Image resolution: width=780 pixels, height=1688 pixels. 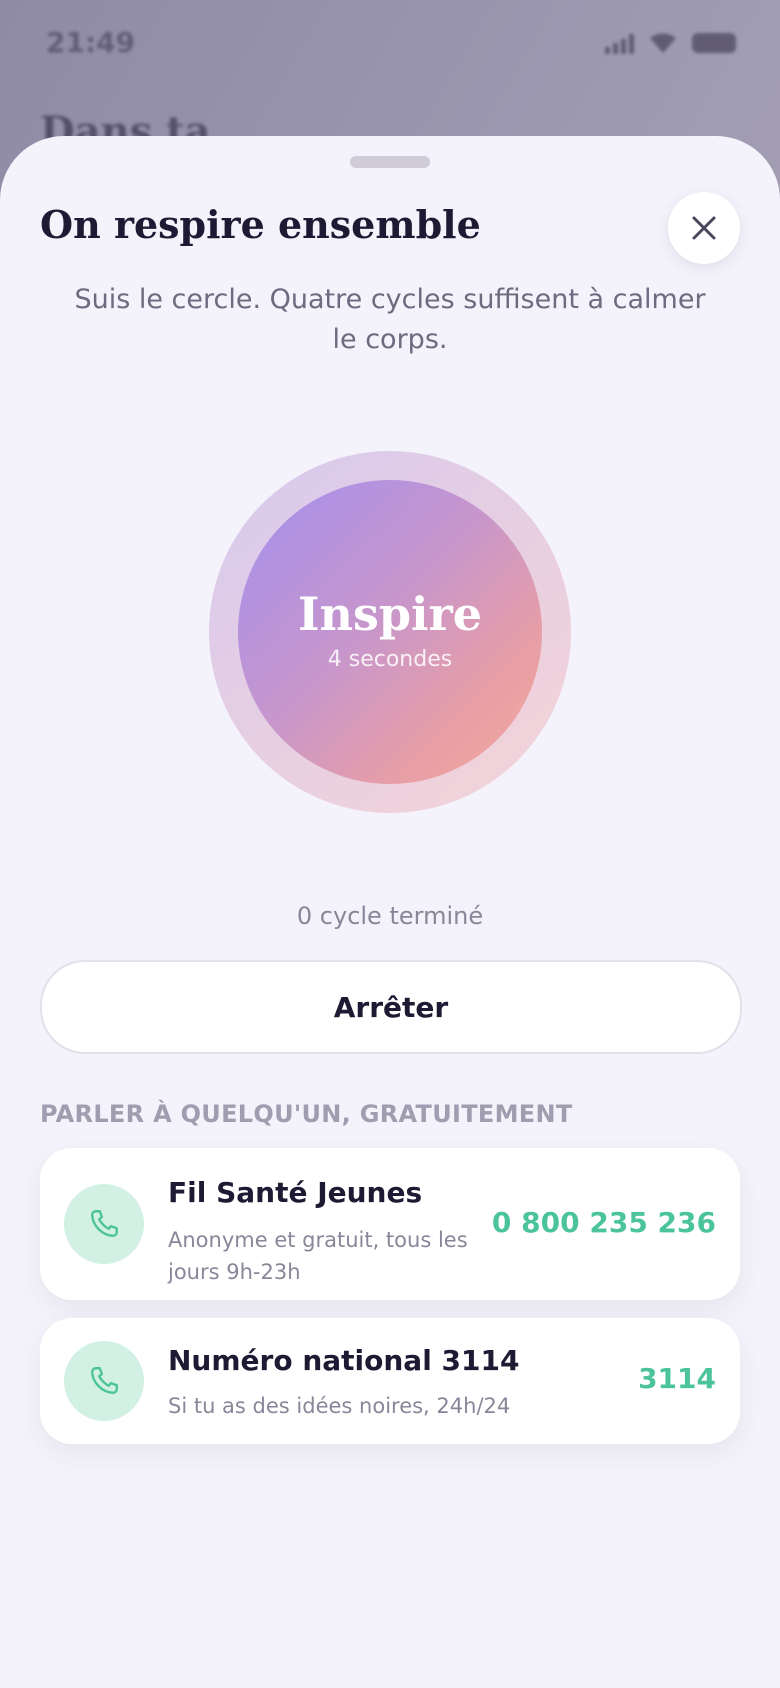 What do you see at coordinates (619, 43) in the screenshot?
I see `signal-icon` at bounding box center [619, 43].